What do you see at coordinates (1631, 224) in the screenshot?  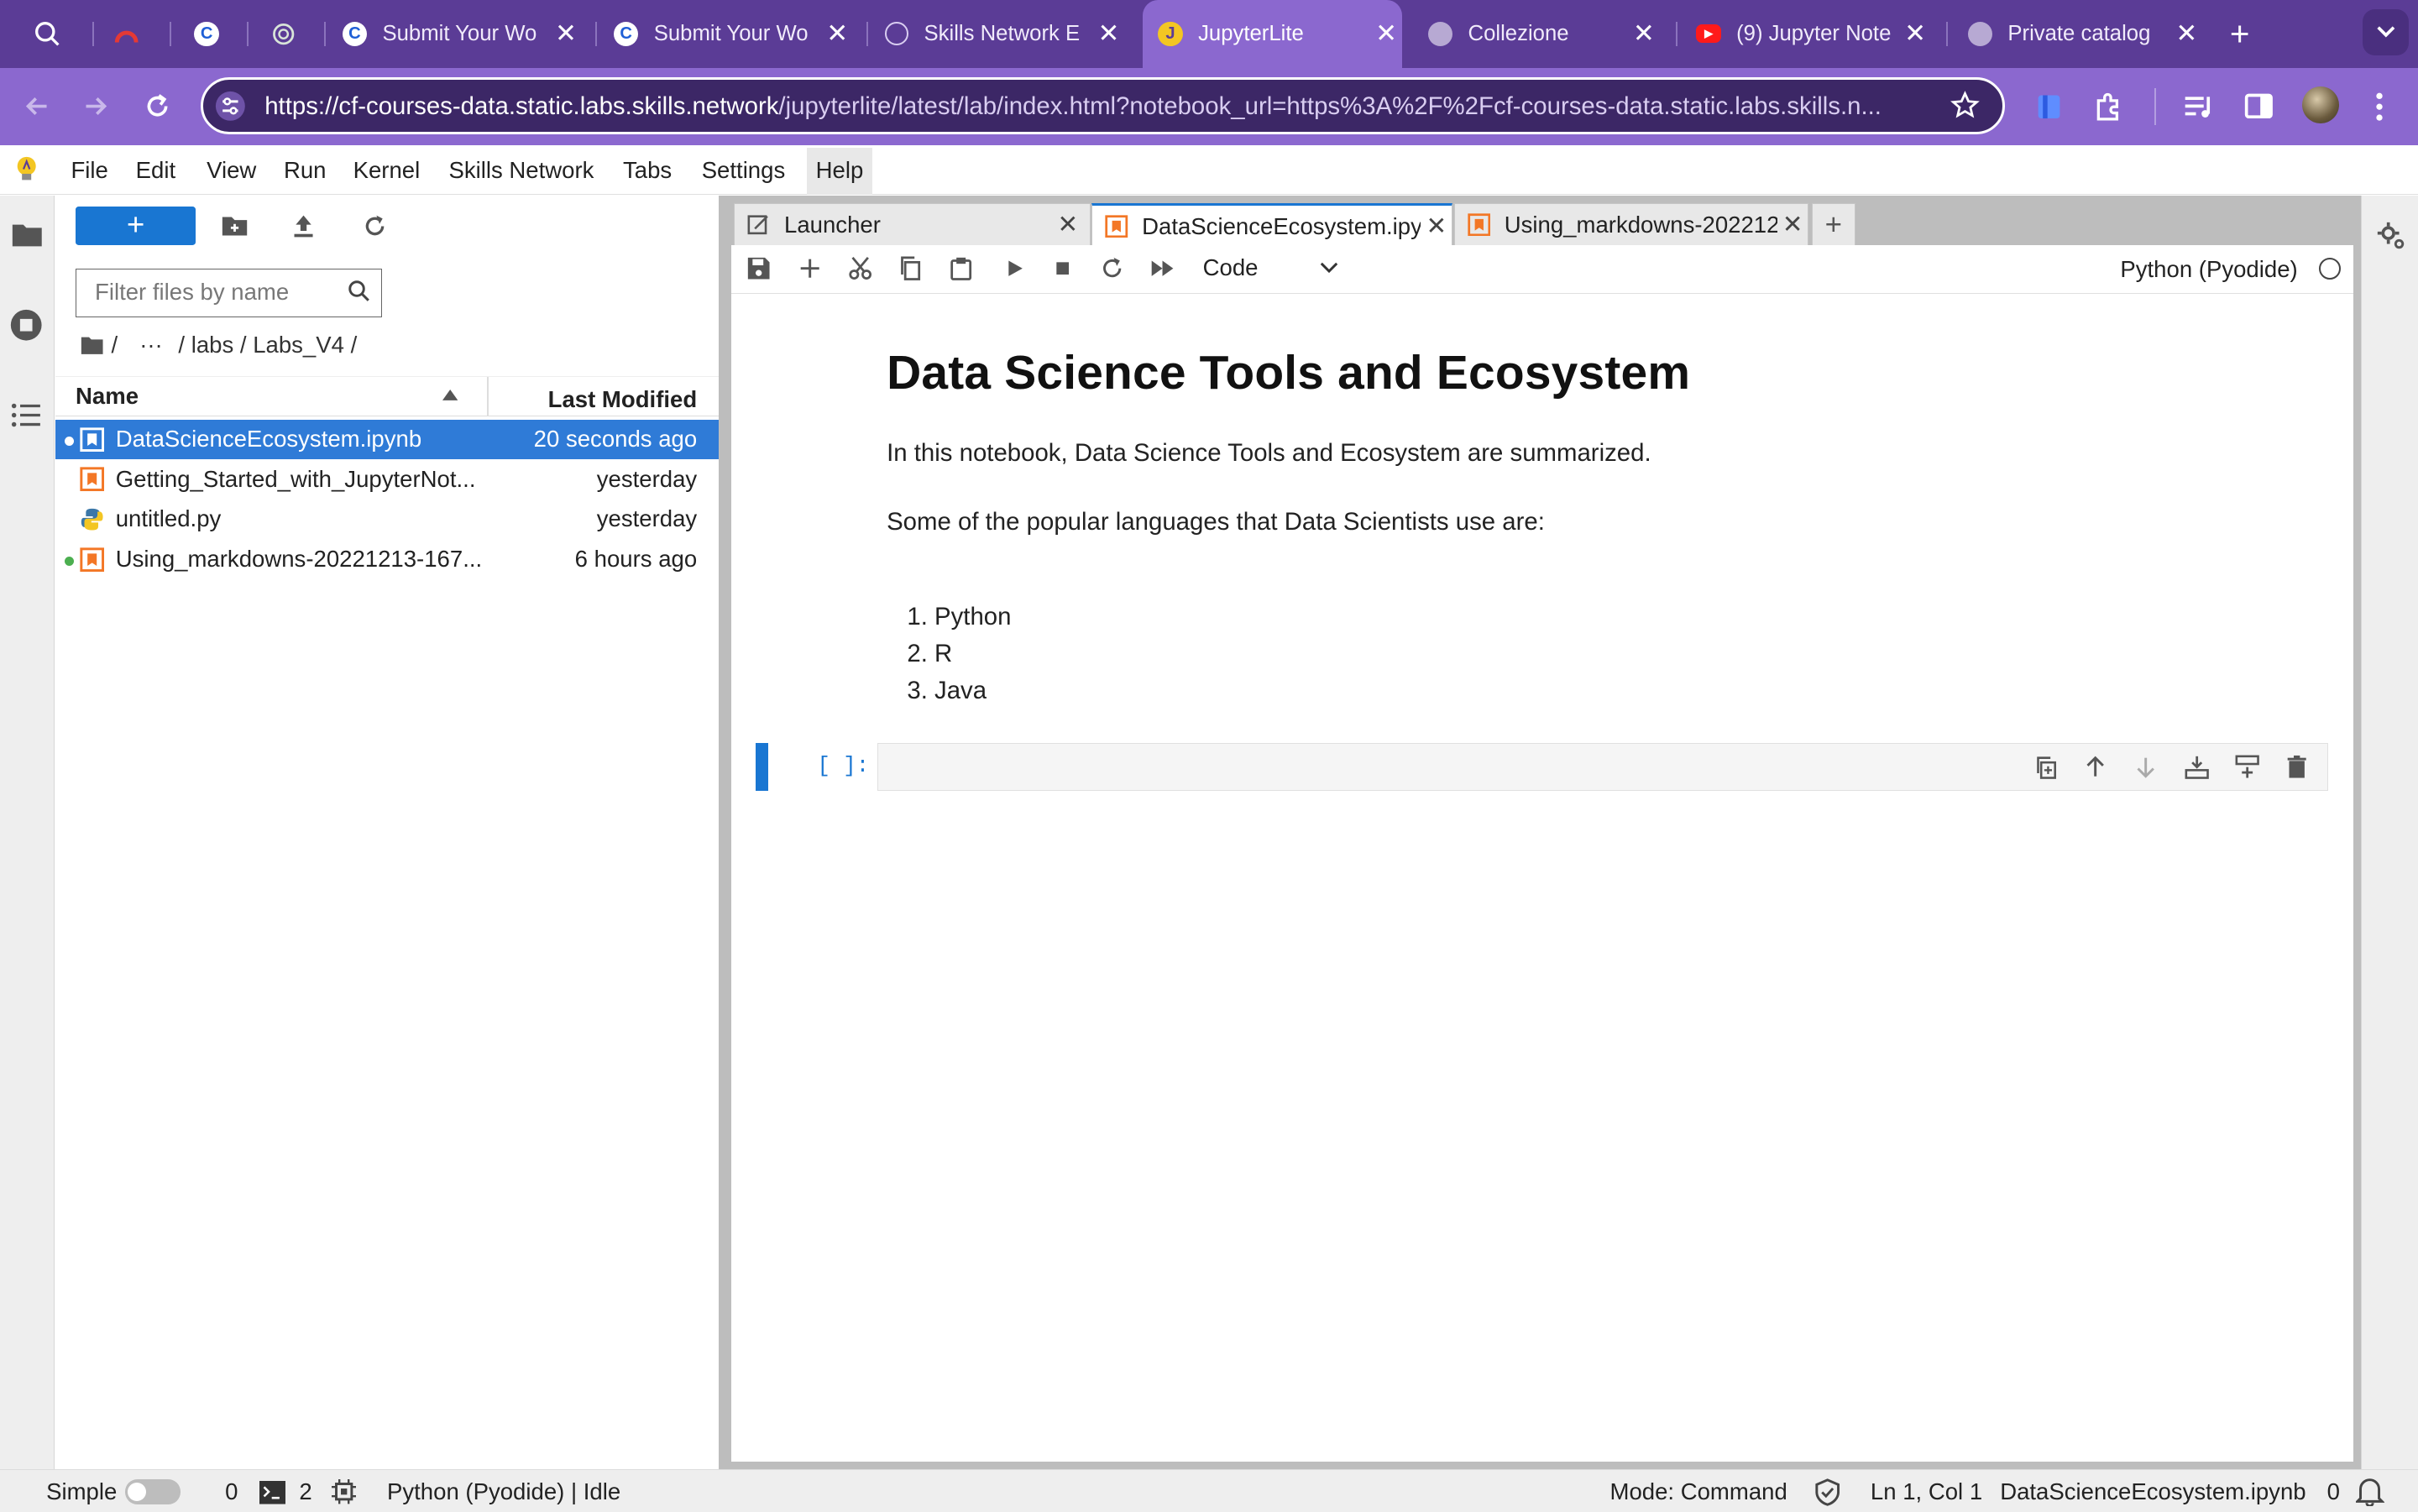 I see `tab-using-markdowns: Using_markdowns-202212 ✕` at bounding box center [1631, 224].